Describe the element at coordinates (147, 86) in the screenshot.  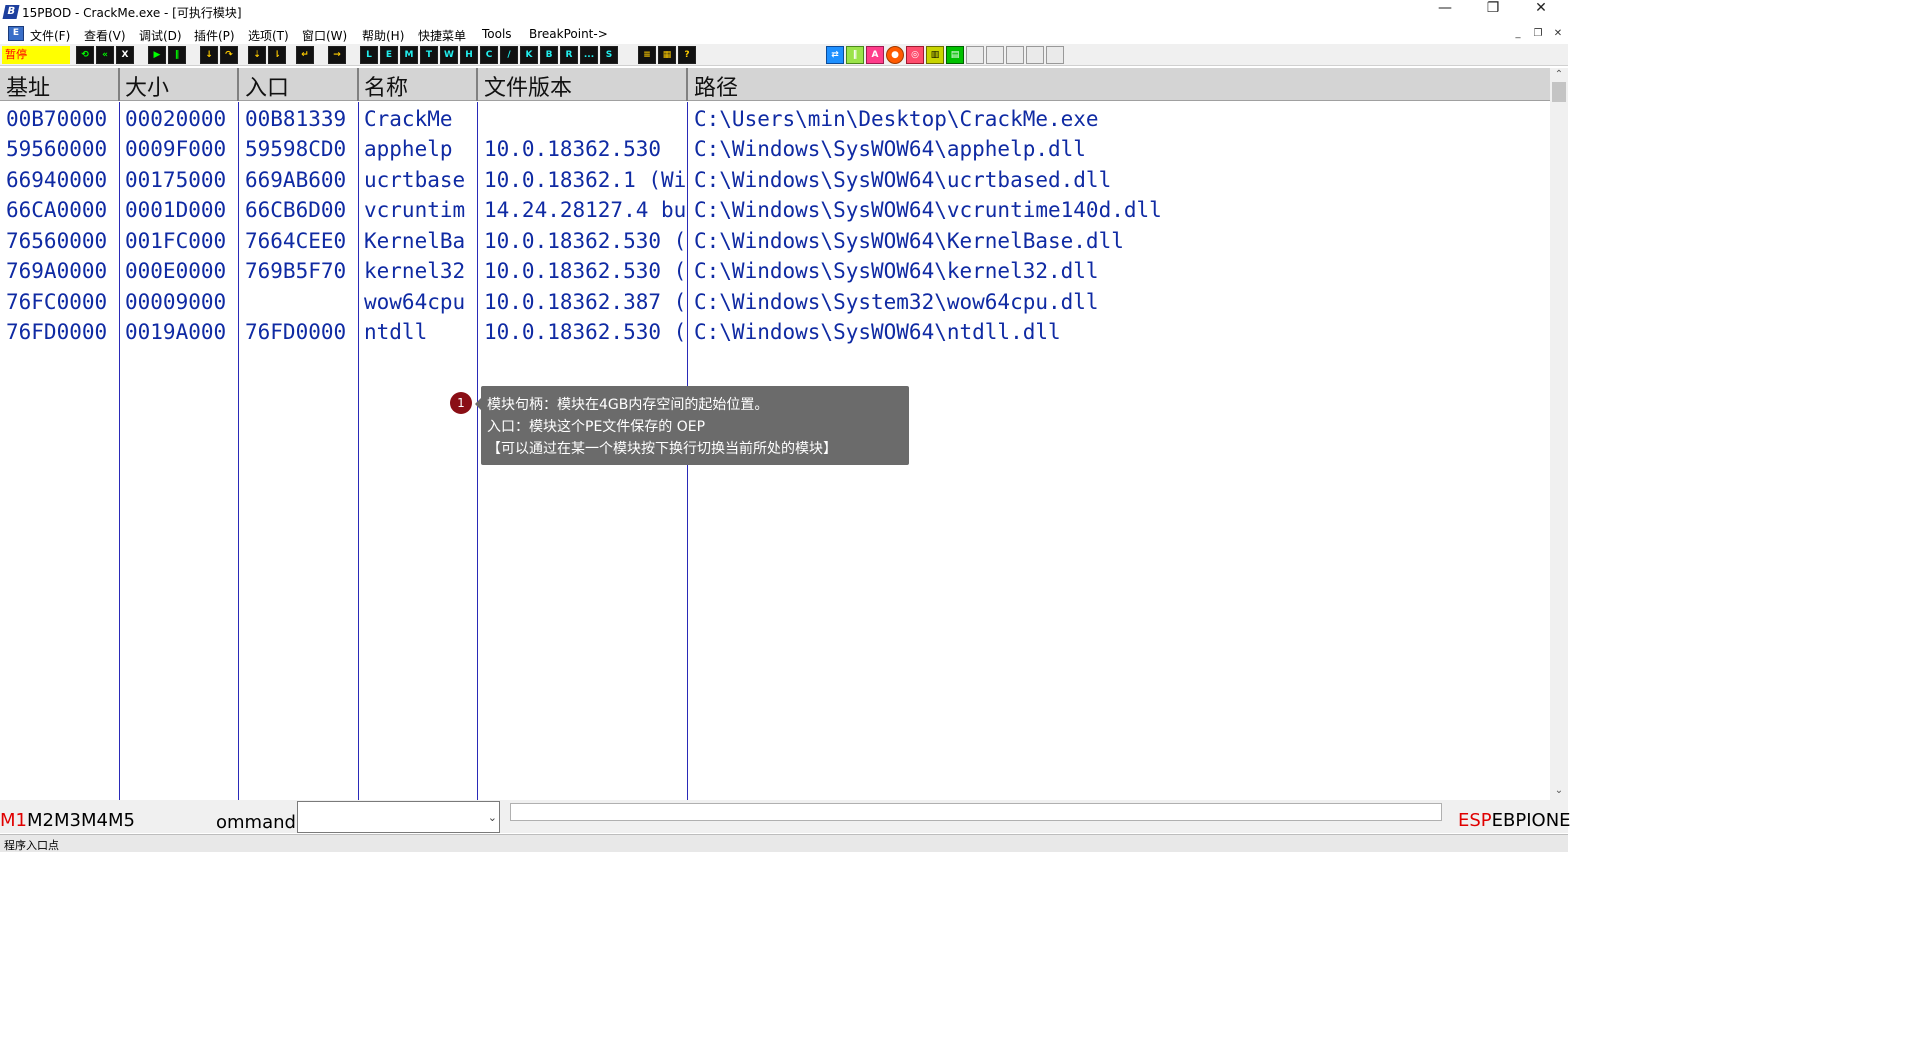
I see `column-size: 大小` at that location.